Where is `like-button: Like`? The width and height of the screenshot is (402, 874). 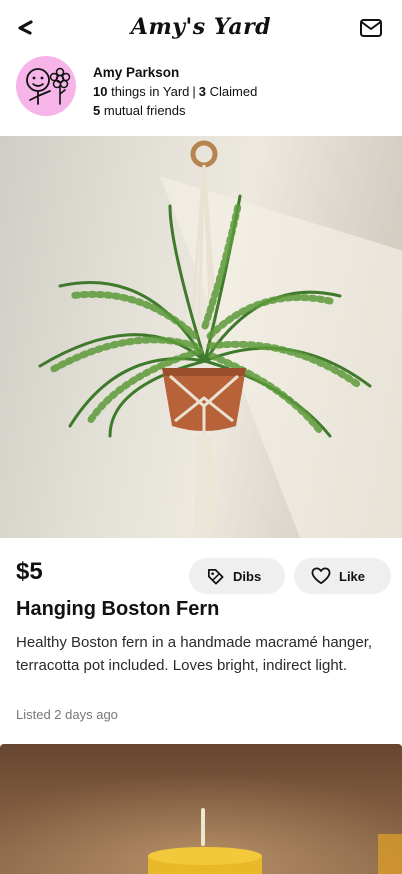 like-button: Like is located at coordinates (342, 576).